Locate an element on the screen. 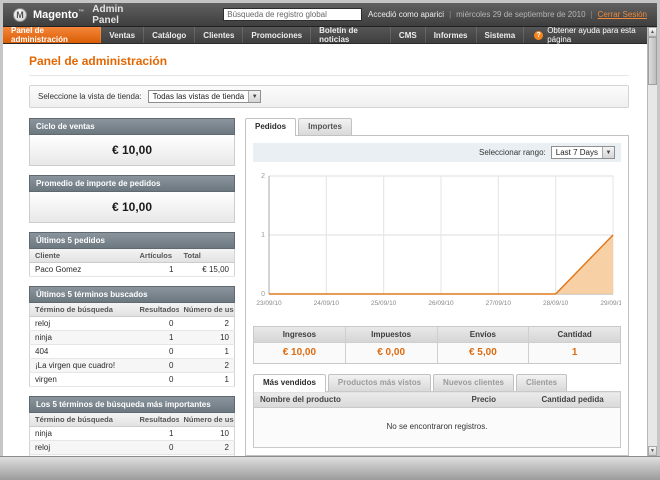 This screenshot has height=480, width=660. tab-mas-vendidos: Más vendidos is located at coordinates (289, 383).